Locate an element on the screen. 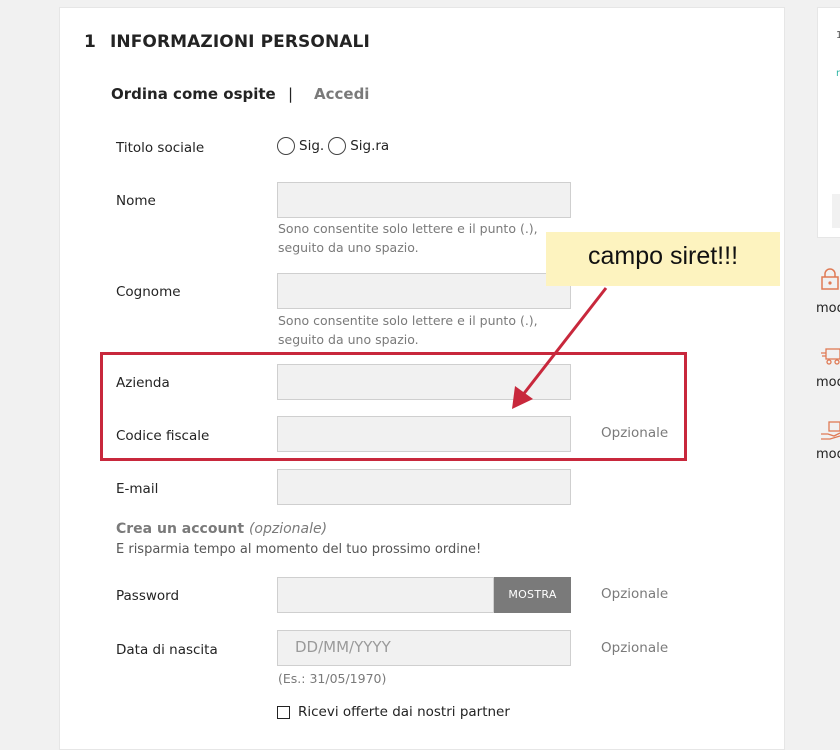 The width and height of the screenshot is (840, 750). hand-package-icon is located at coordinates (830, 430).